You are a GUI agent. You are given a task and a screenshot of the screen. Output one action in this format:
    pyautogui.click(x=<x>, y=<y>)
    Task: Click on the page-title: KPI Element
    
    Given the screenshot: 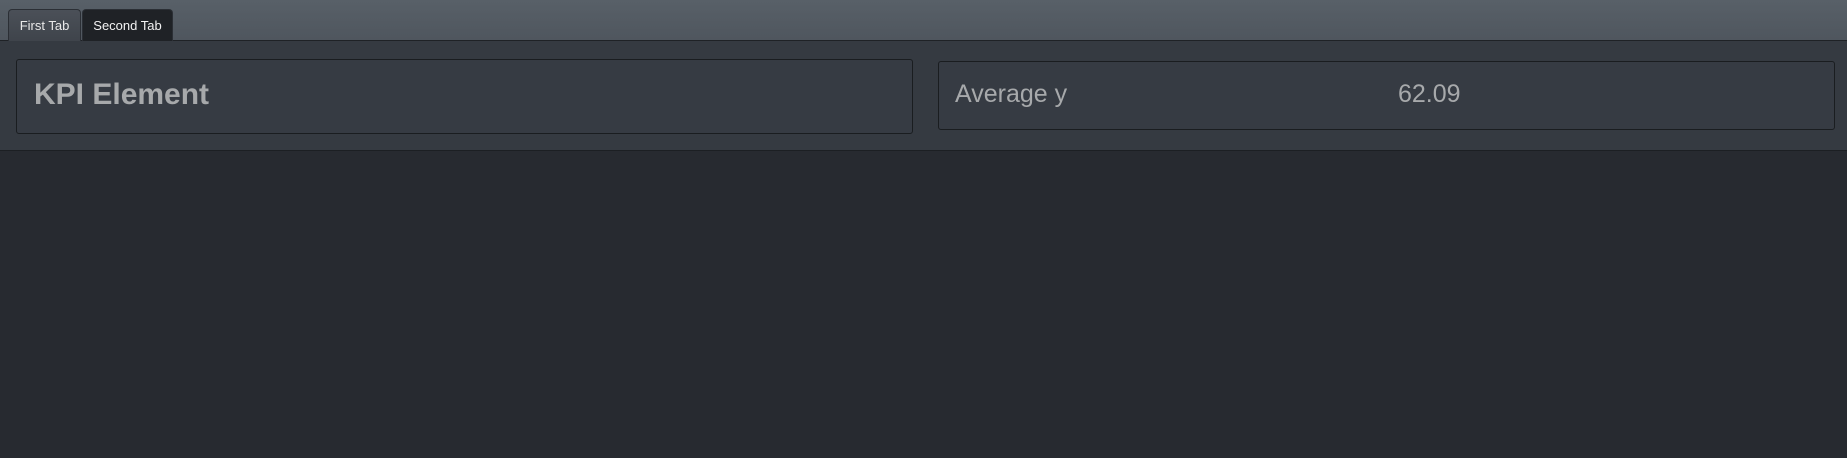 What is the action you would take?
    pyautogui.click(x=122, y=94)
    